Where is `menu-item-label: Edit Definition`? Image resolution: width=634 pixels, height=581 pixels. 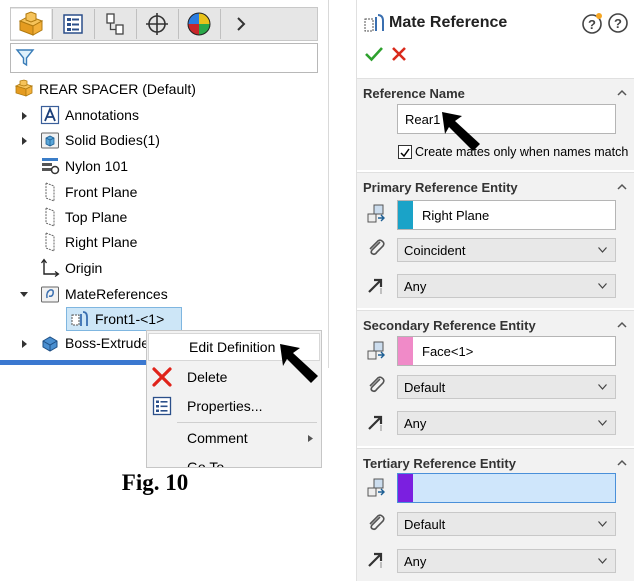 menu-item-label: Edit Definition is located at coordinates (232, 347).